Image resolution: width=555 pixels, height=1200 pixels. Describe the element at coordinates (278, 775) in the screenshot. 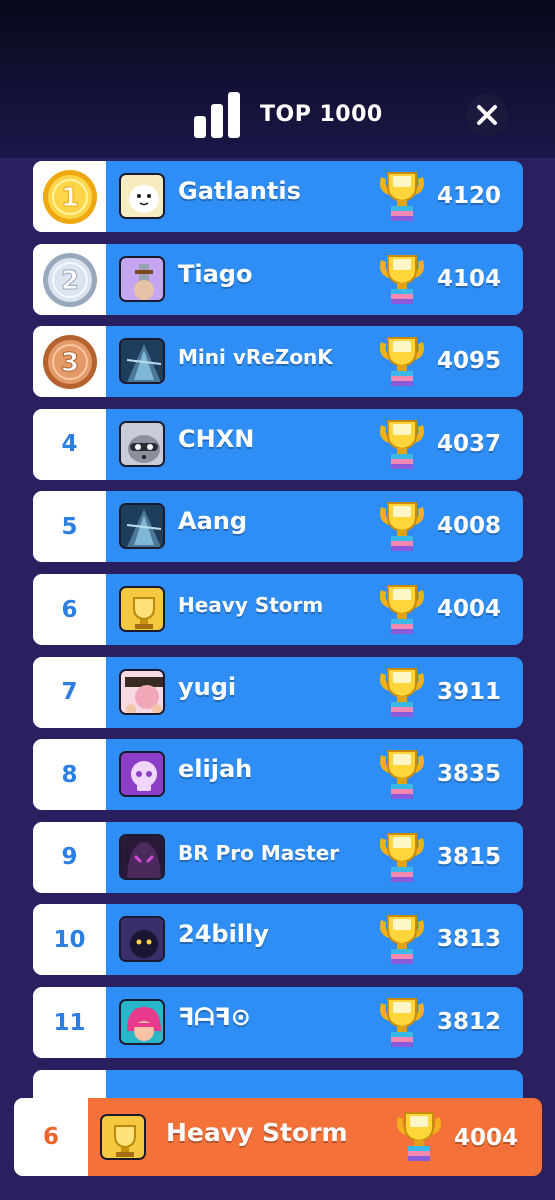

I see `leaderboard-row: 8 elijah 3835` at that location.